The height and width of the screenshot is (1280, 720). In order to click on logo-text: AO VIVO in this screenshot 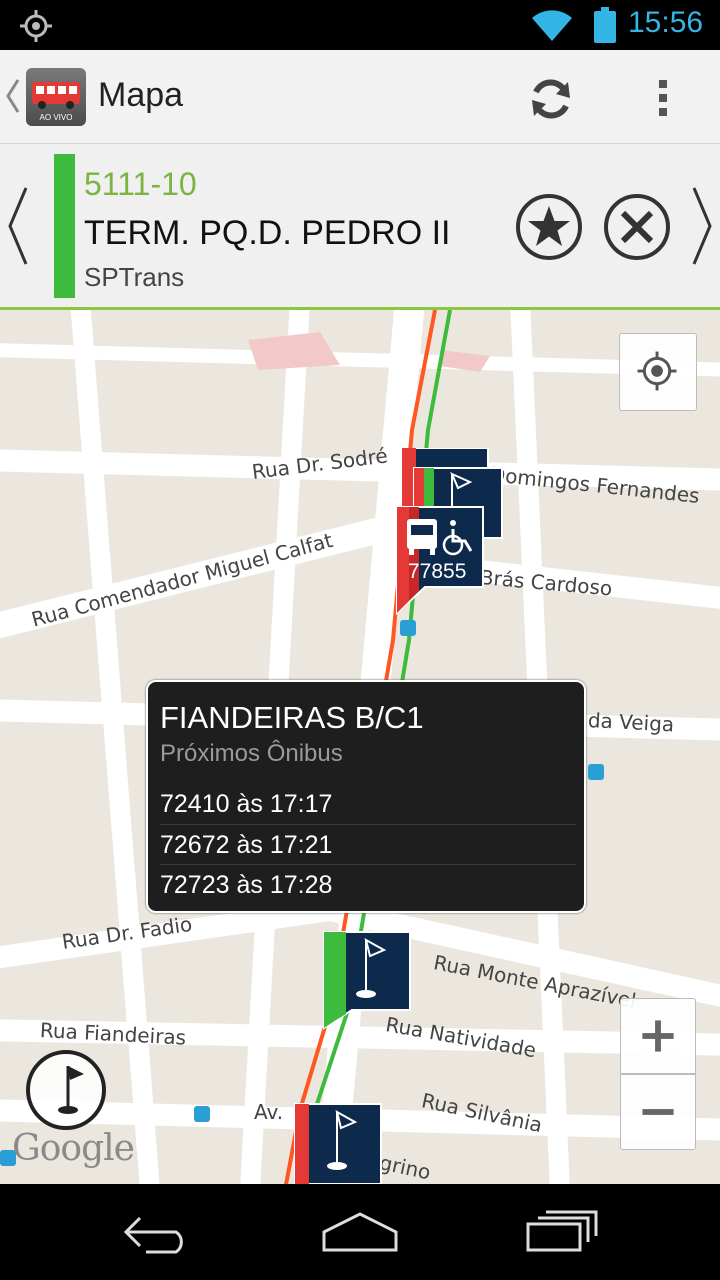, I will do `click(56, 117)`.